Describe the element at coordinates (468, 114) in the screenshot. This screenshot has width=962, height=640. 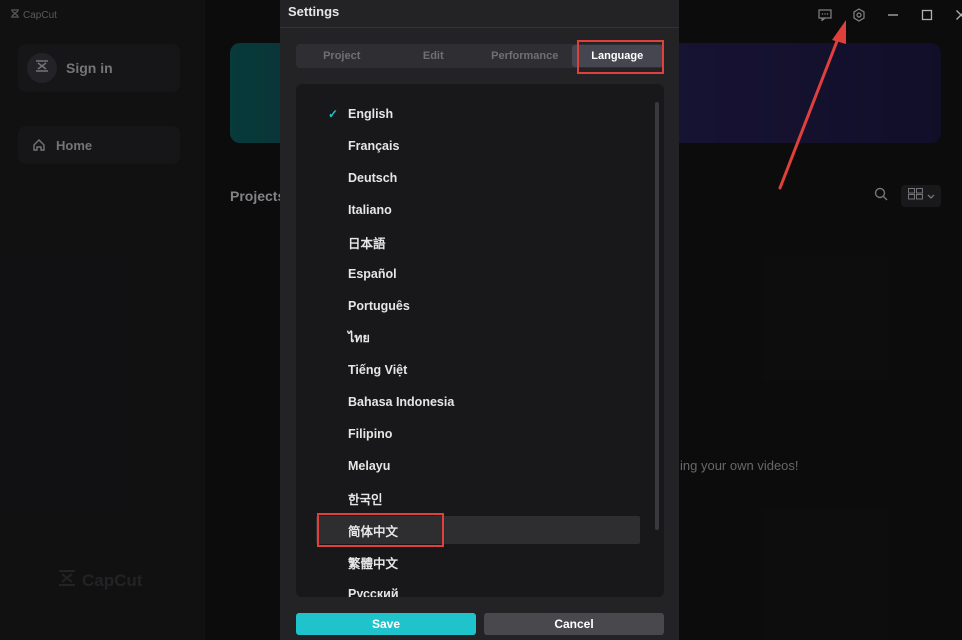
I see `language-option-english: ✓ English` at that location.